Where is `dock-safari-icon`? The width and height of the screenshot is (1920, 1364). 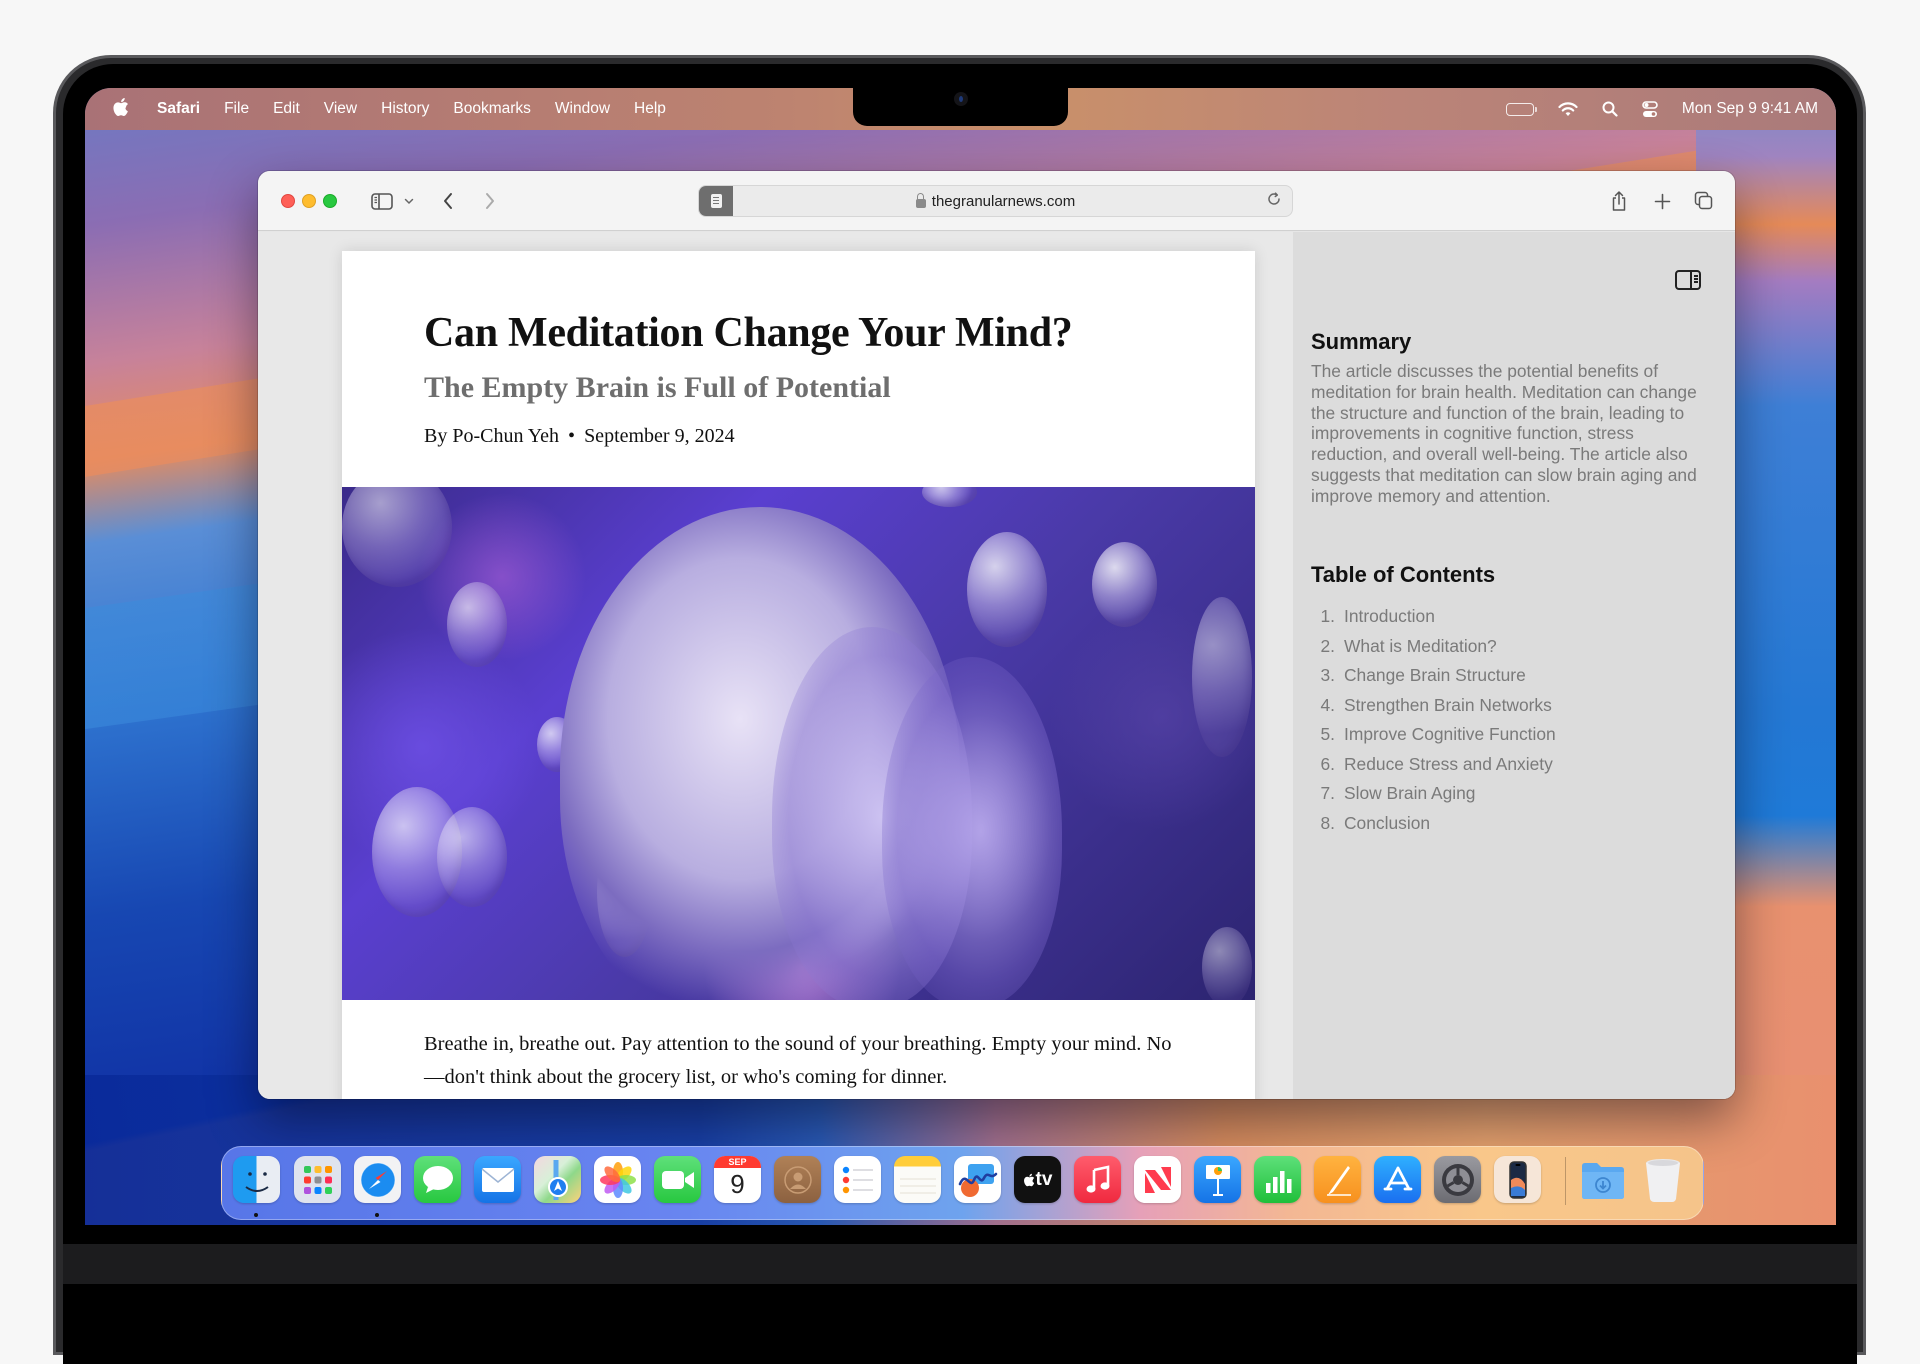 dock-safari-icon is located at coordinates (377, 1179).